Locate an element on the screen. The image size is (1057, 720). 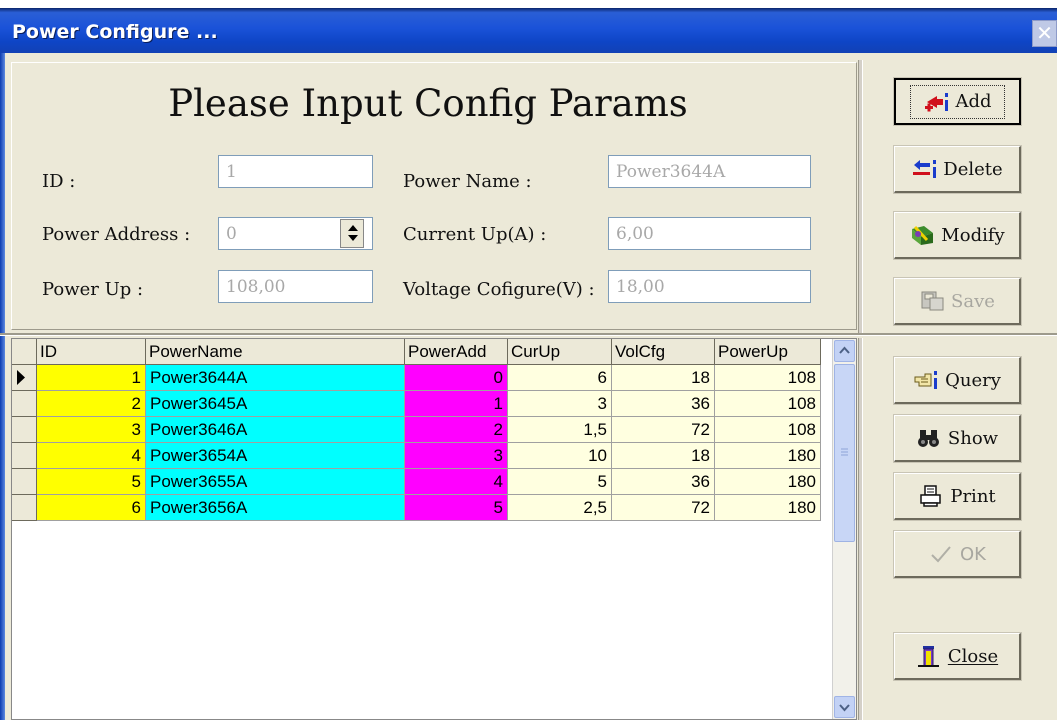
query-button: Query is located at coordinates (957, 380).